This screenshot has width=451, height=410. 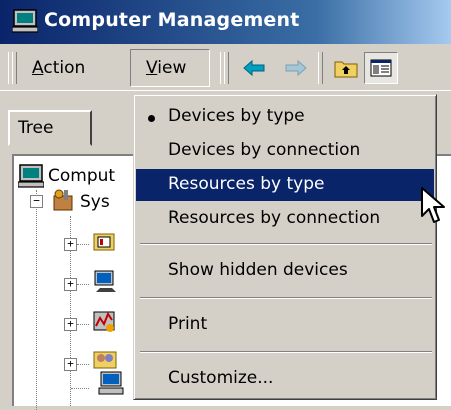 What do you see at coordinates (31, 176) in the screenshot?
I see `computer-icon` at bounding box center [31, 176].